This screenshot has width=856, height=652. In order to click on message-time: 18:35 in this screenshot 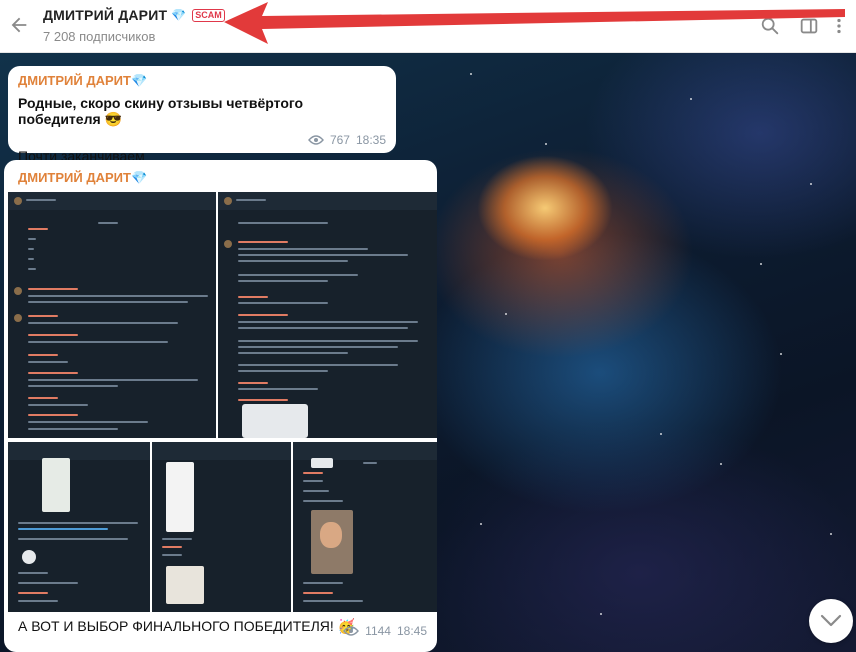, I will do `click(370, 140)`.